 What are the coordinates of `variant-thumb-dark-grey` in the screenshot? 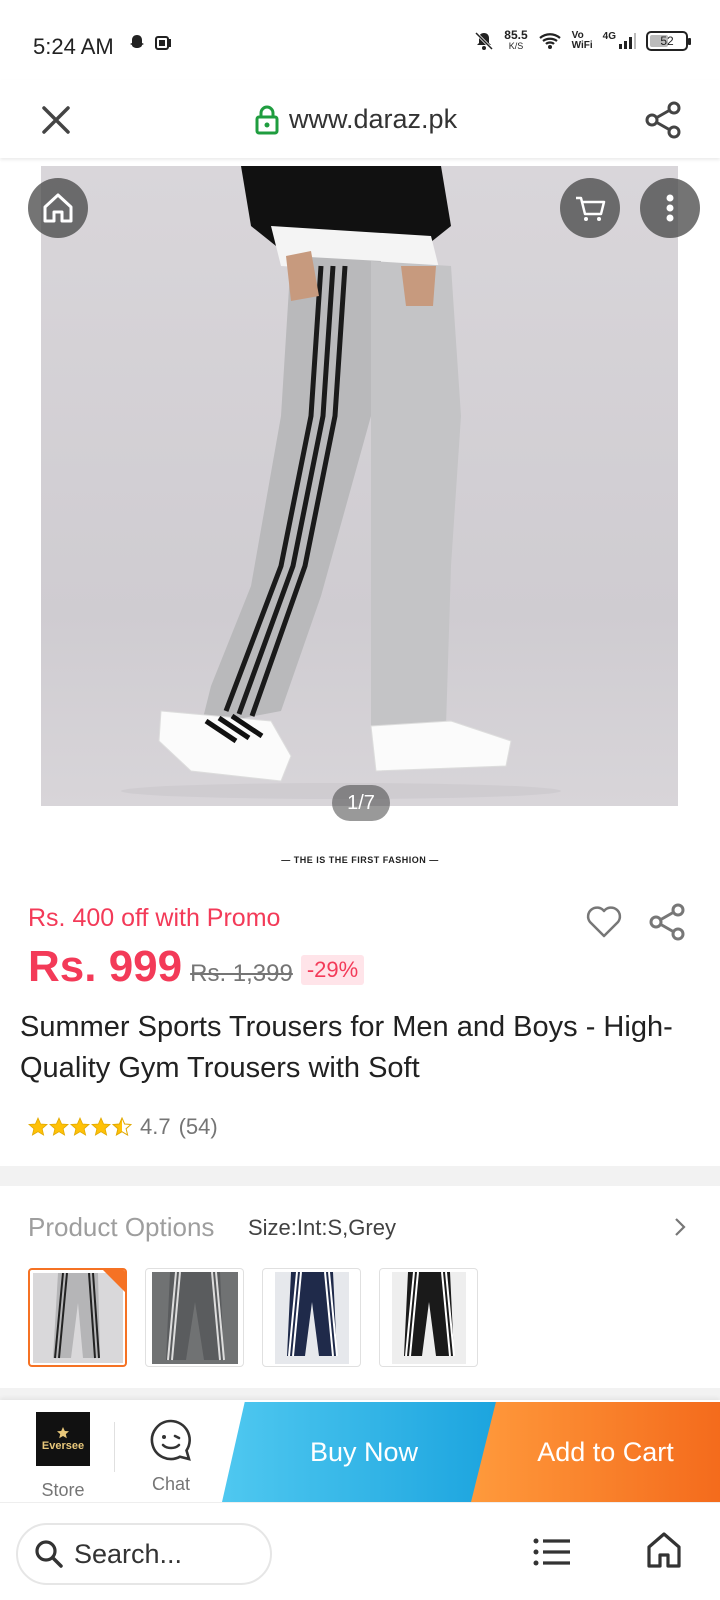 It's located at (194, 1317).